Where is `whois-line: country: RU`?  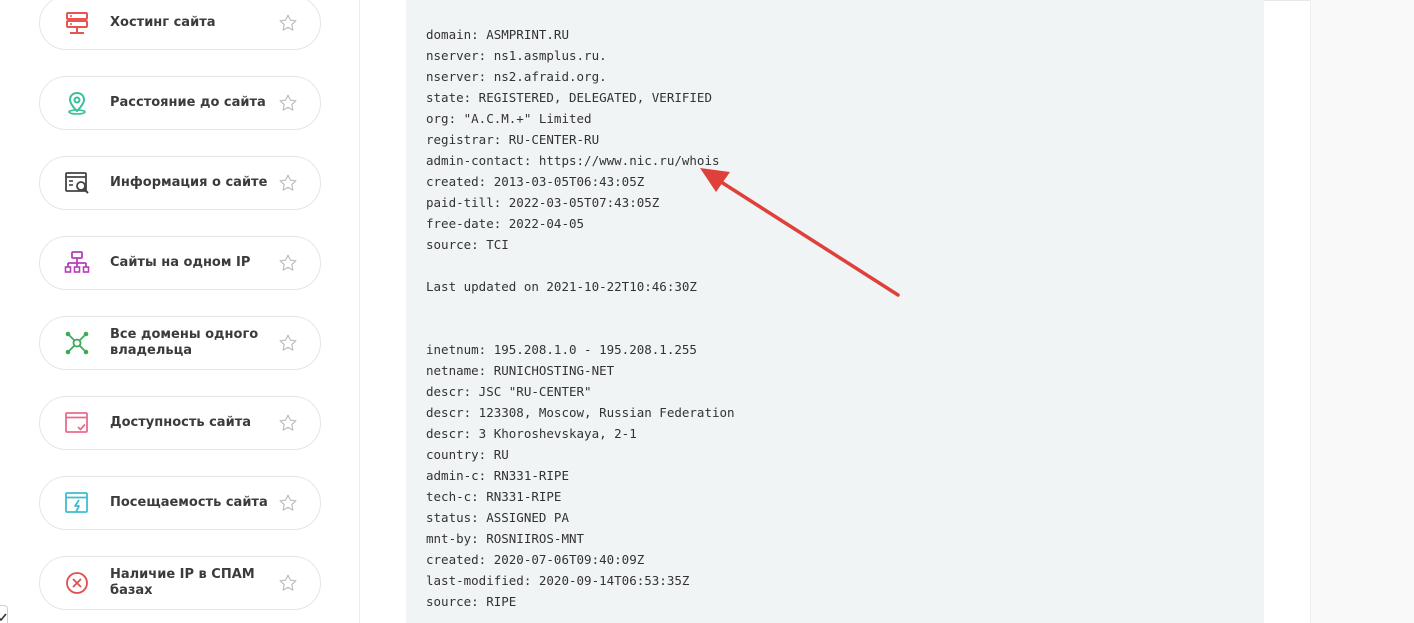 whois-line: country: RU is located at coordinates (467, 454).